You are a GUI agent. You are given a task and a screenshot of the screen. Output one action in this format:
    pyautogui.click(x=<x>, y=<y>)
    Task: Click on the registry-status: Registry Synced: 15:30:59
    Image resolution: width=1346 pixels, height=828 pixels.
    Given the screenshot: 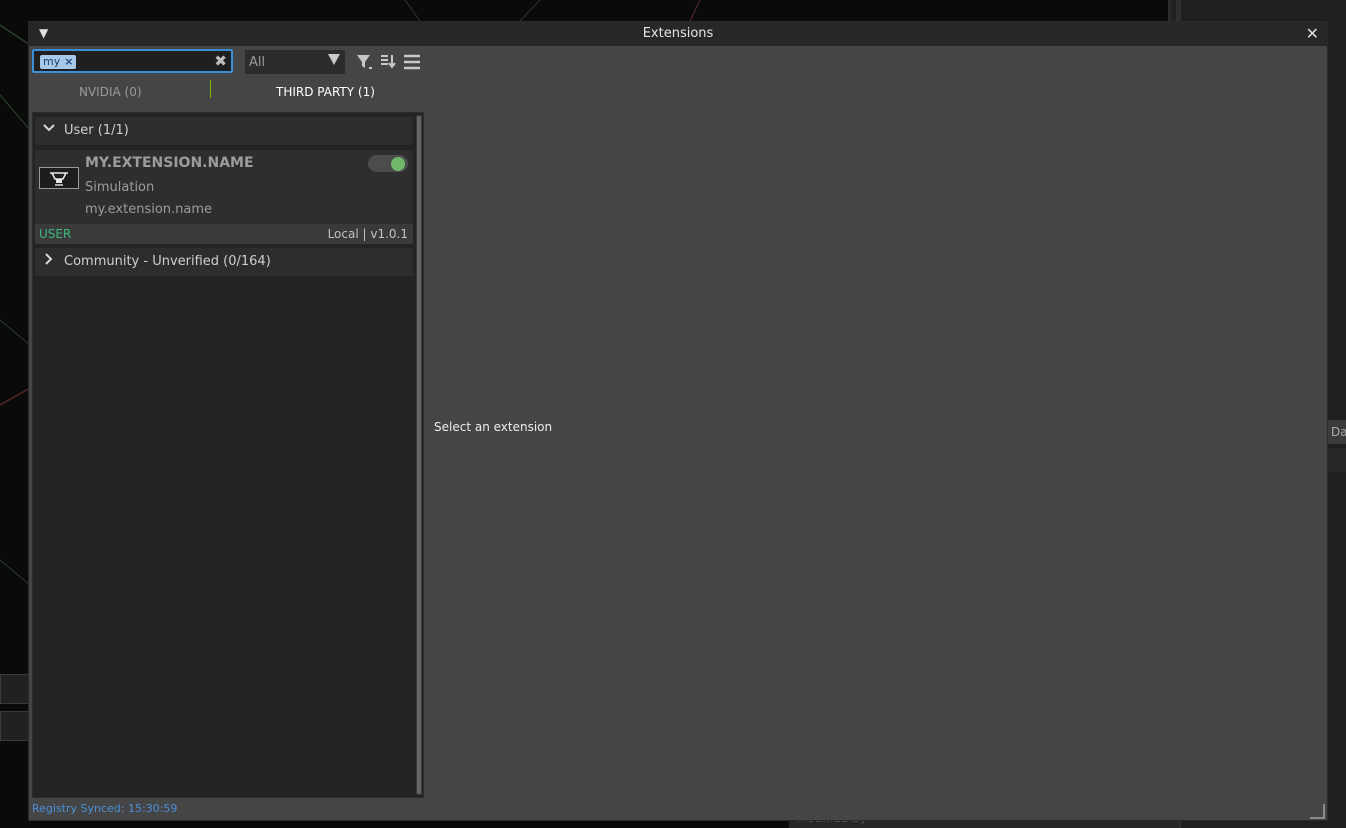 What is the action you would take?
    pyautogui.click(x=105, y=808)
    